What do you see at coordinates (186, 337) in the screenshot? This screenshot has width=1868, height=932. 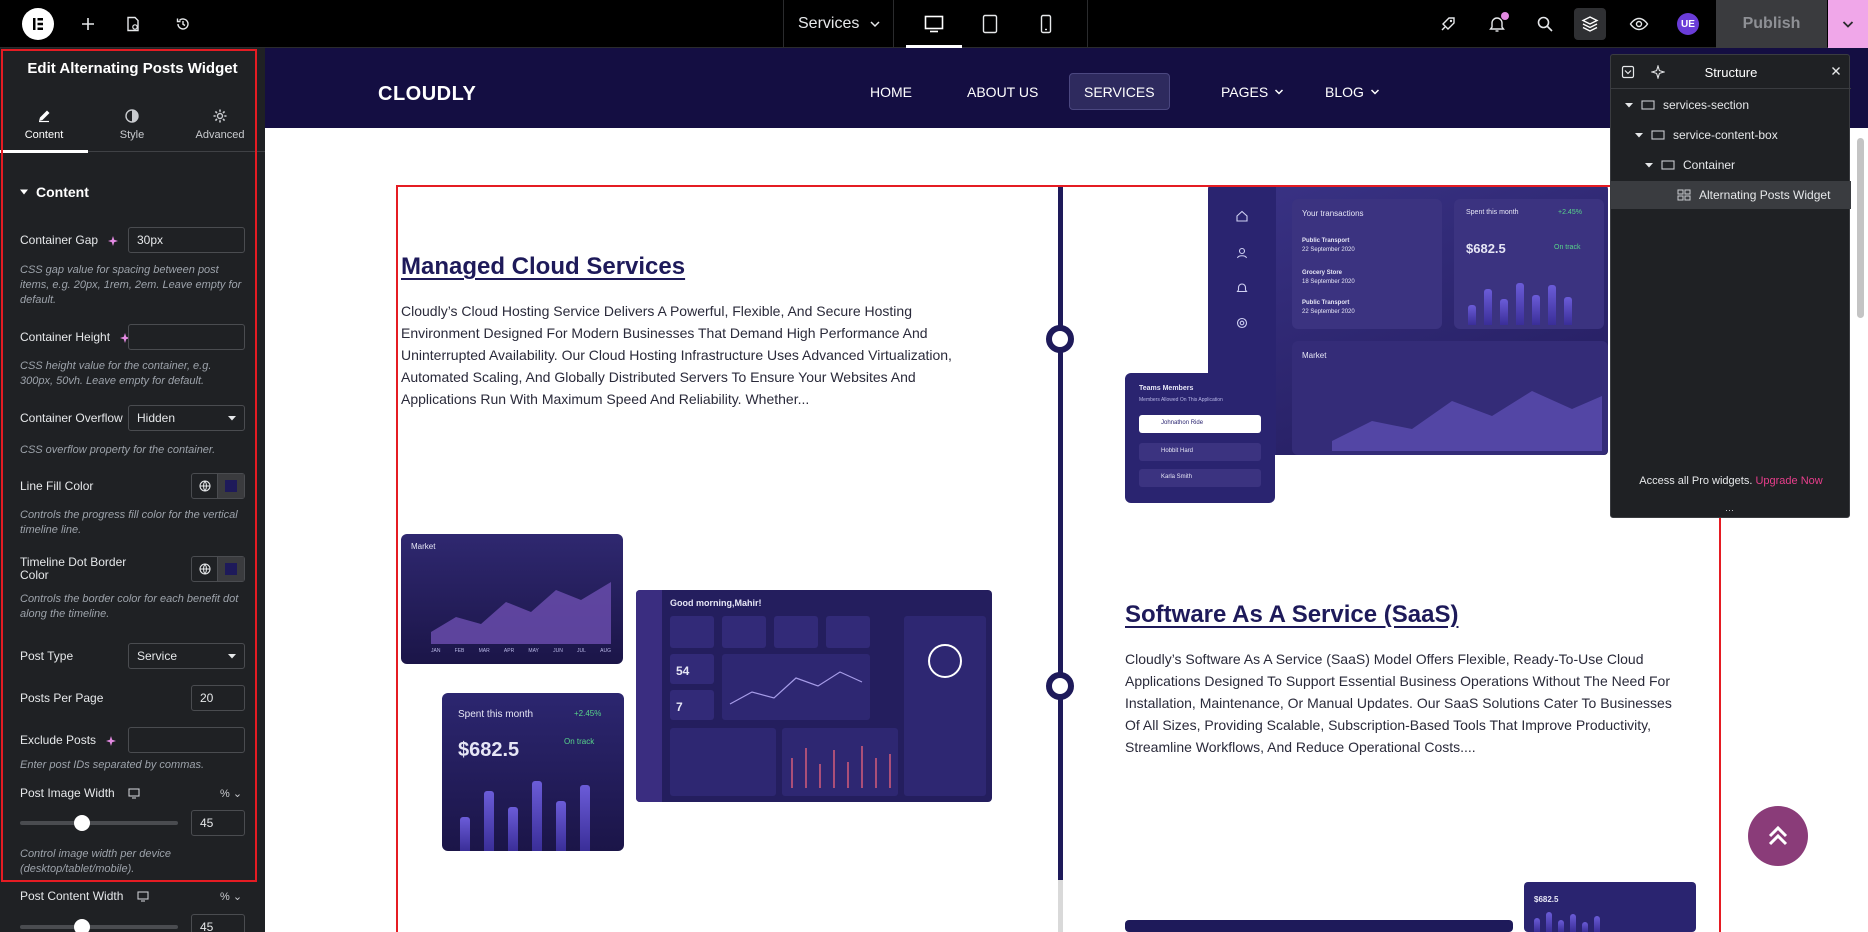 I see `container-height-input` at bounding box center [186, 337].